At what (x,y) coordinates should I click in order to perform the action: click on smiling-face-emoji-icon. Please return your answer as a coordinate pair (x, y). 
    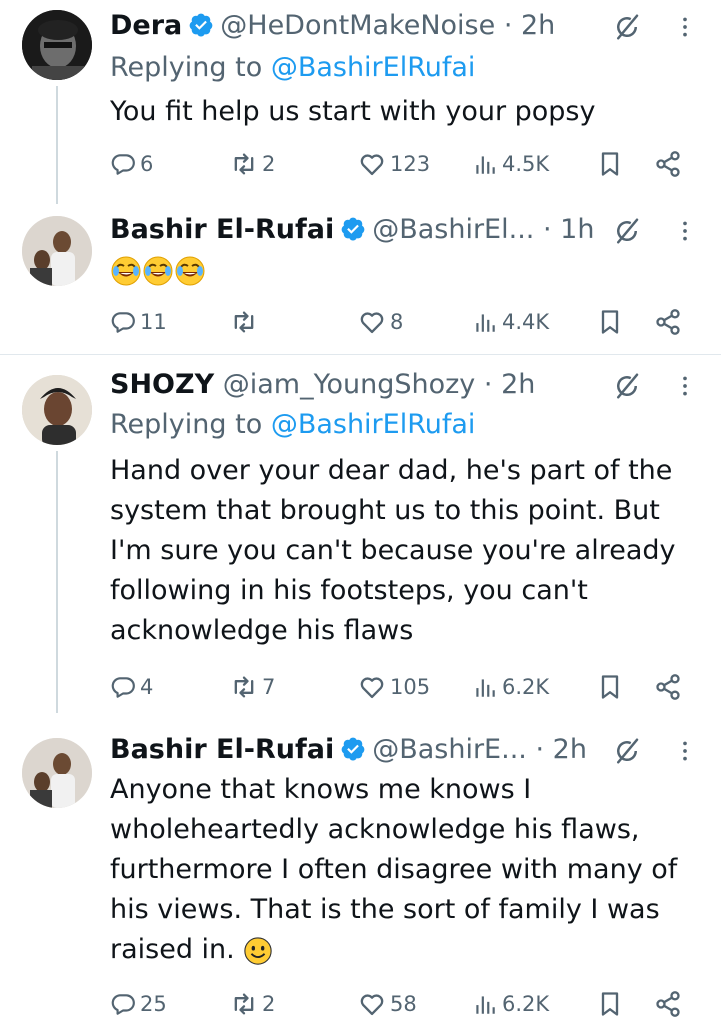
    Looking at the image, I should click on (258, 951).